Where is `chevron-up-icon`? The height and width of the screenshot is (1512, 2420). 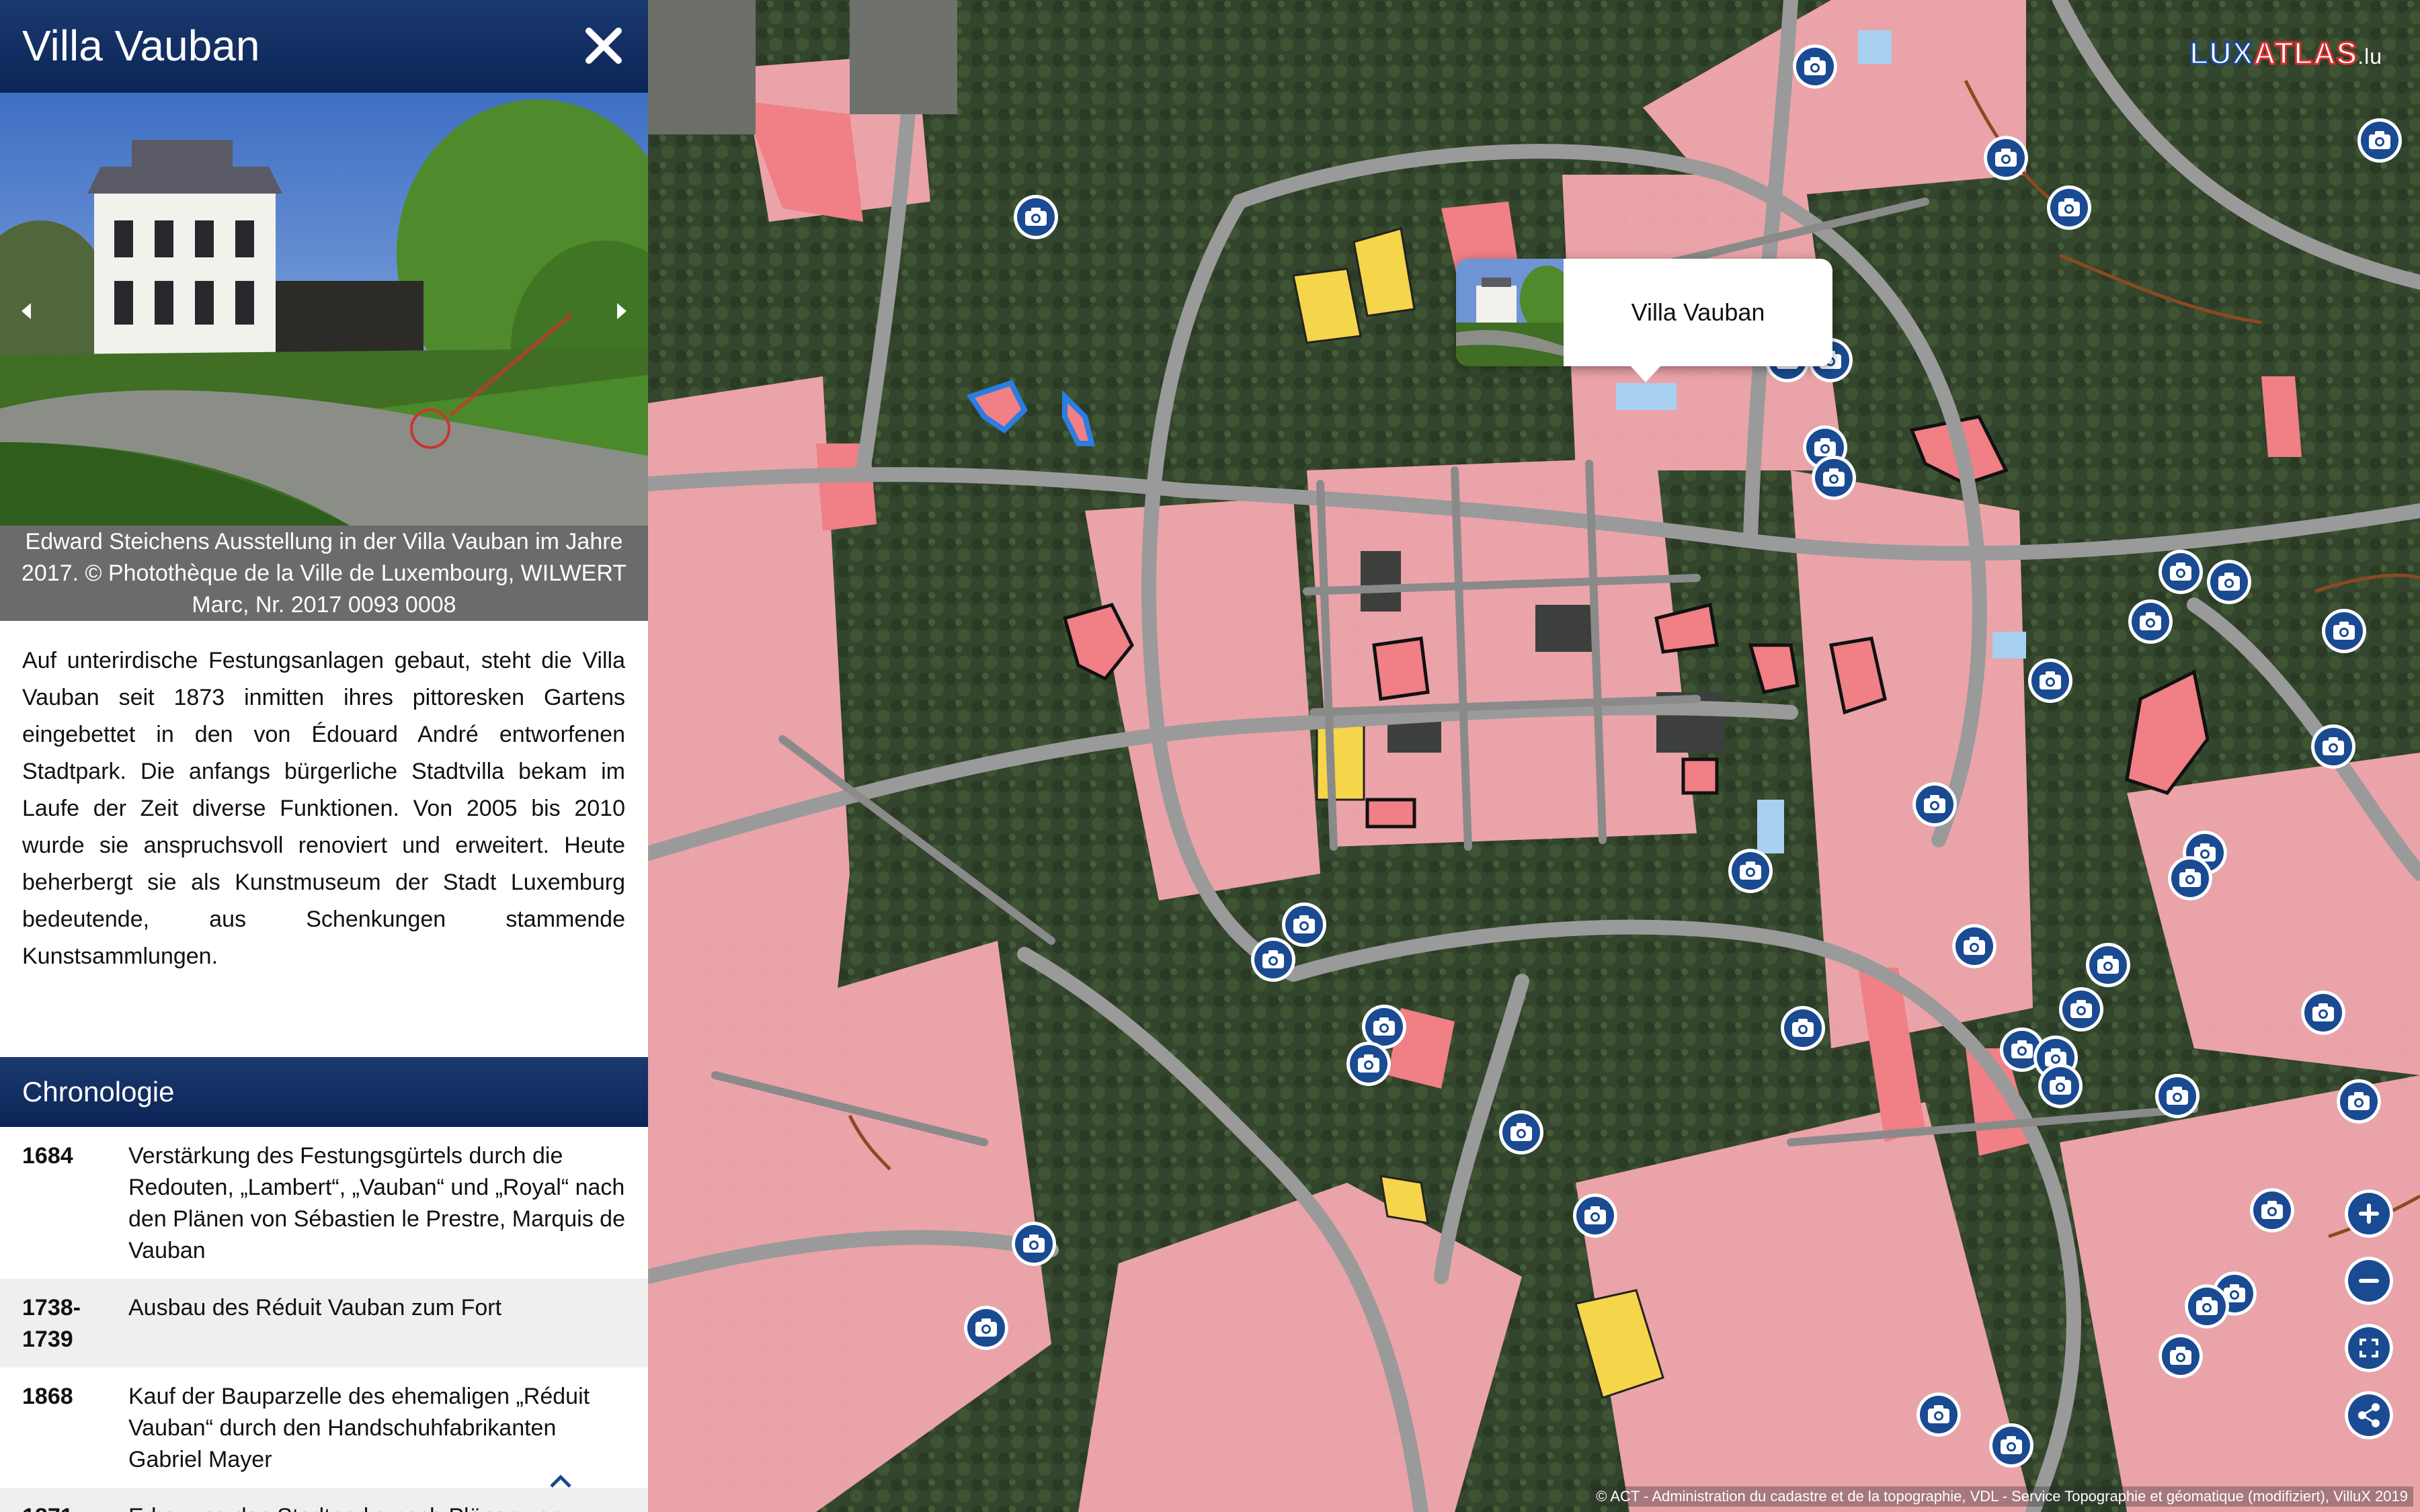 chevron-up-icon is located at coordinates (560, 1481).